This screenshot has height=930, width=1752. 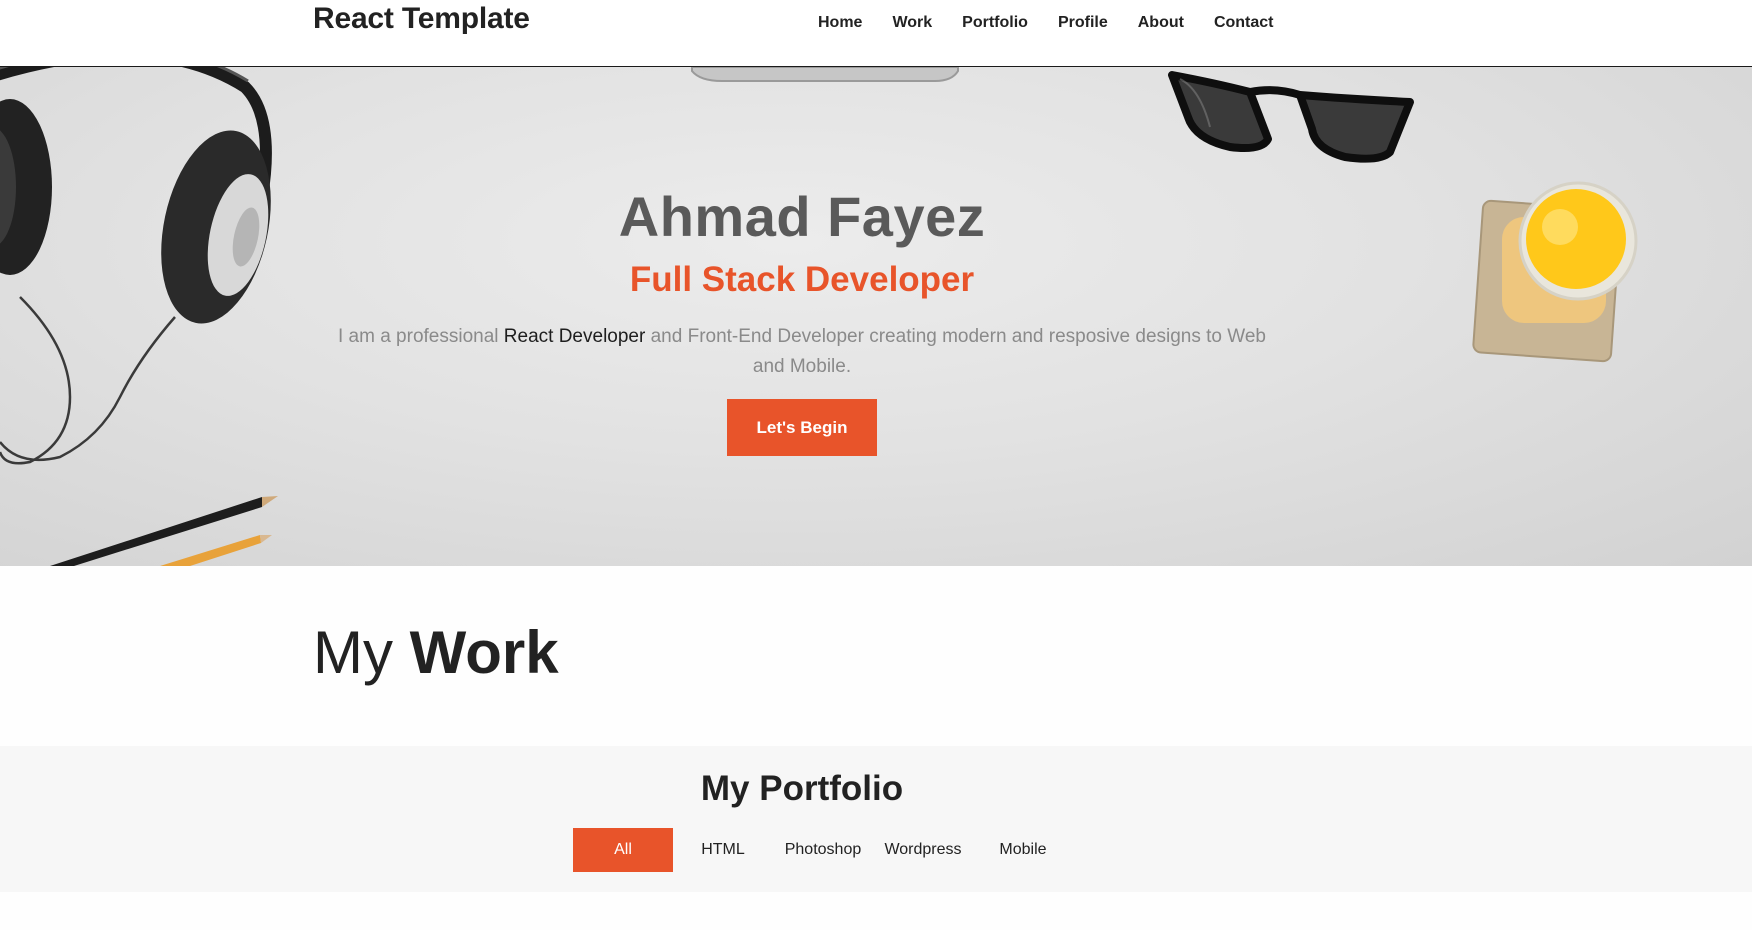 What do you see at coordinates (840, 23) in the screenshot?
I see `nav-link-home: Home` at bounding box center [840, 23].